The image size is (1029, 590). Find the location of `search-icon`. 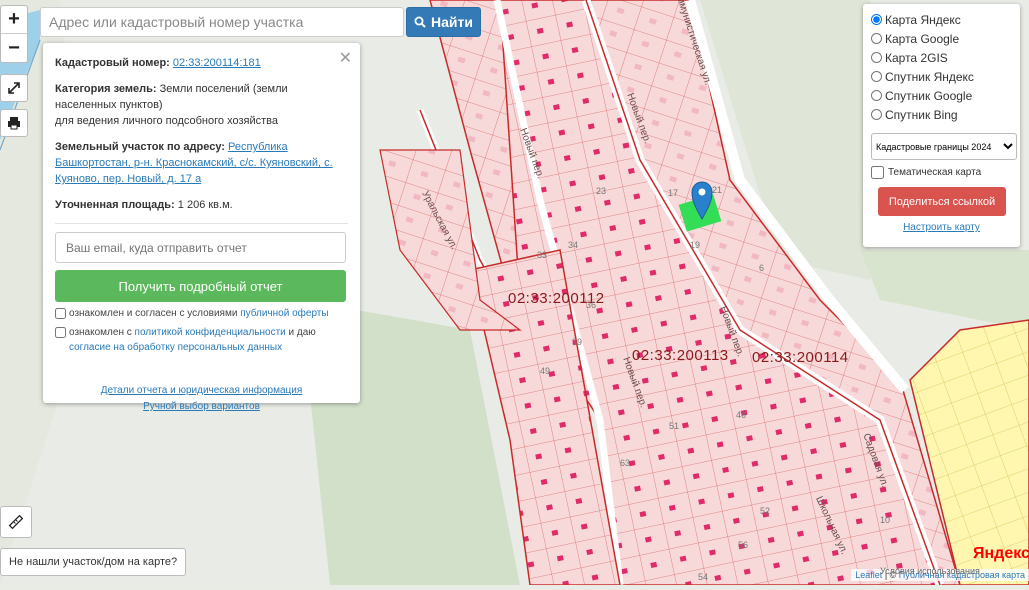

search-icon is located at coordinates (420, 22).